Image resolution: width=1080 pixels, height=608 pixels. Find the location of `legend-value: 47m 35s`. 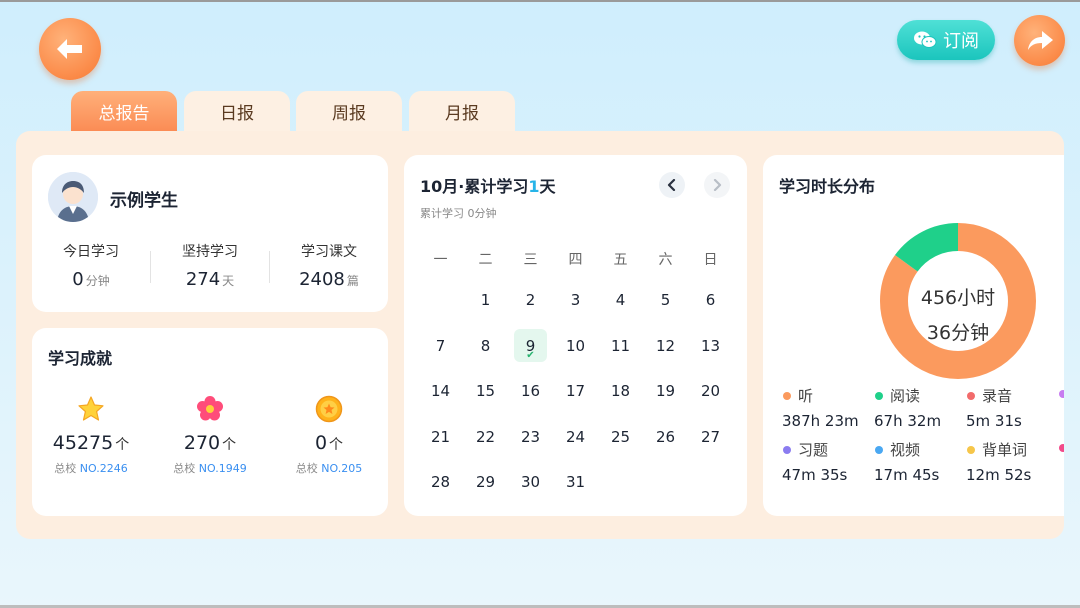

legend-value: 47m 35s is located at coordinates (815, 475).